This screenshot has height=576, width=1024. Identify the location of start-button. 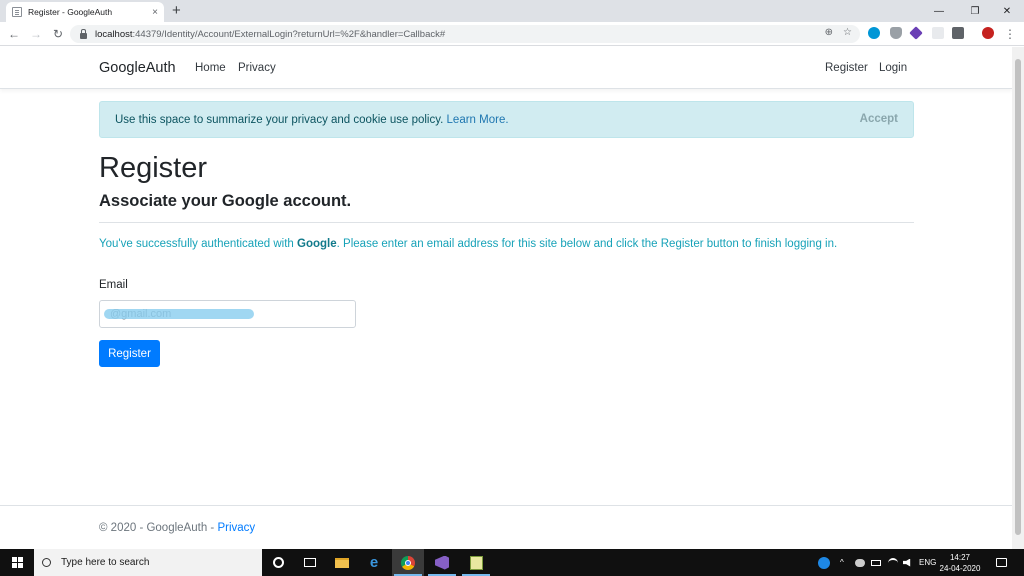
(17, 562).